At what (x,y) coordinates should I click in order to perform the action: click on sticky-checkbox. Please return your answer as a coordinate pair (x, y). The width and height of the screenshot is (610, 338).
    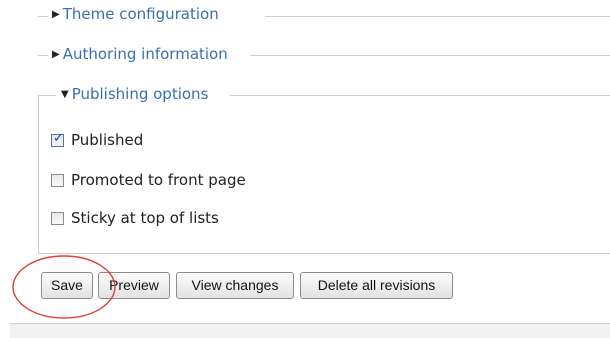
    Looking at the image, I should click on (57, 218).